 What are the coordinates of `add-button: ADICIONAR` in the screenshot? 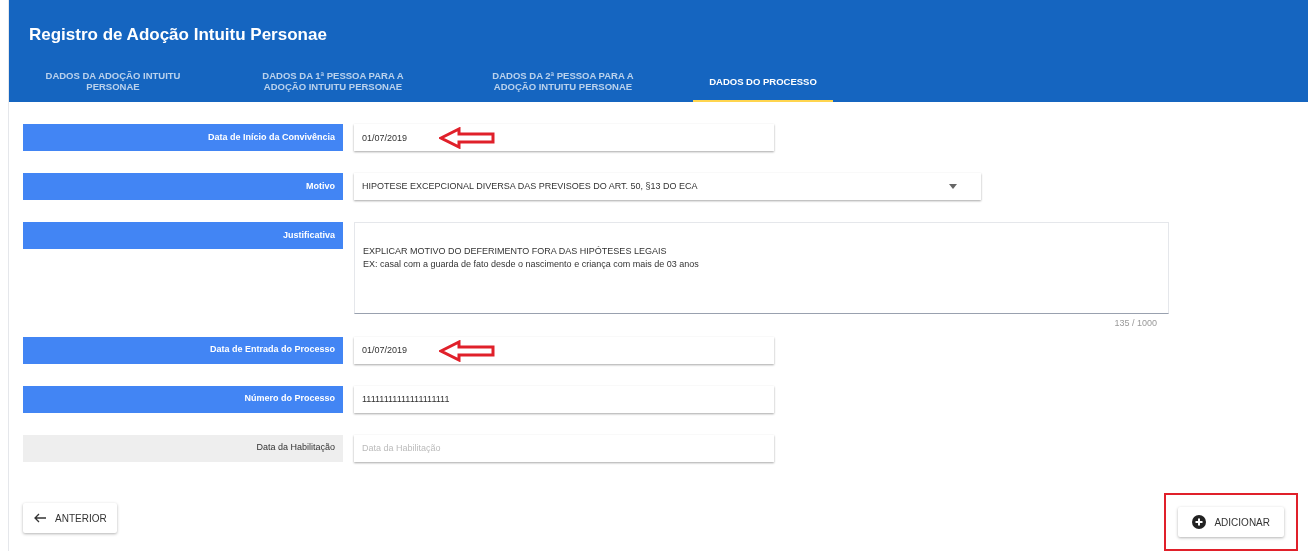 It's located at (1231, 522).